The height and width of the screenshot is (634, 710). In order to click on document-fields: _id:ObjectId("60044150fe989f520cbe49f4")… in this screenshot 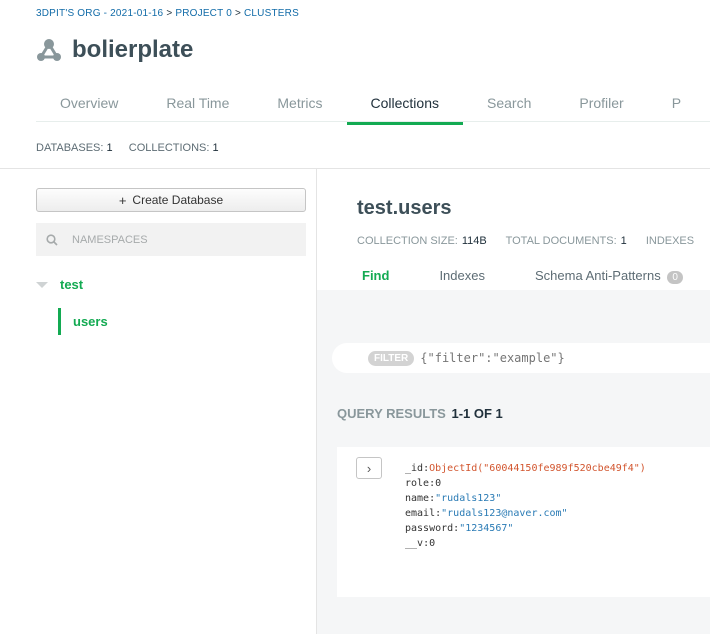, I will do `click(525, 506)`.